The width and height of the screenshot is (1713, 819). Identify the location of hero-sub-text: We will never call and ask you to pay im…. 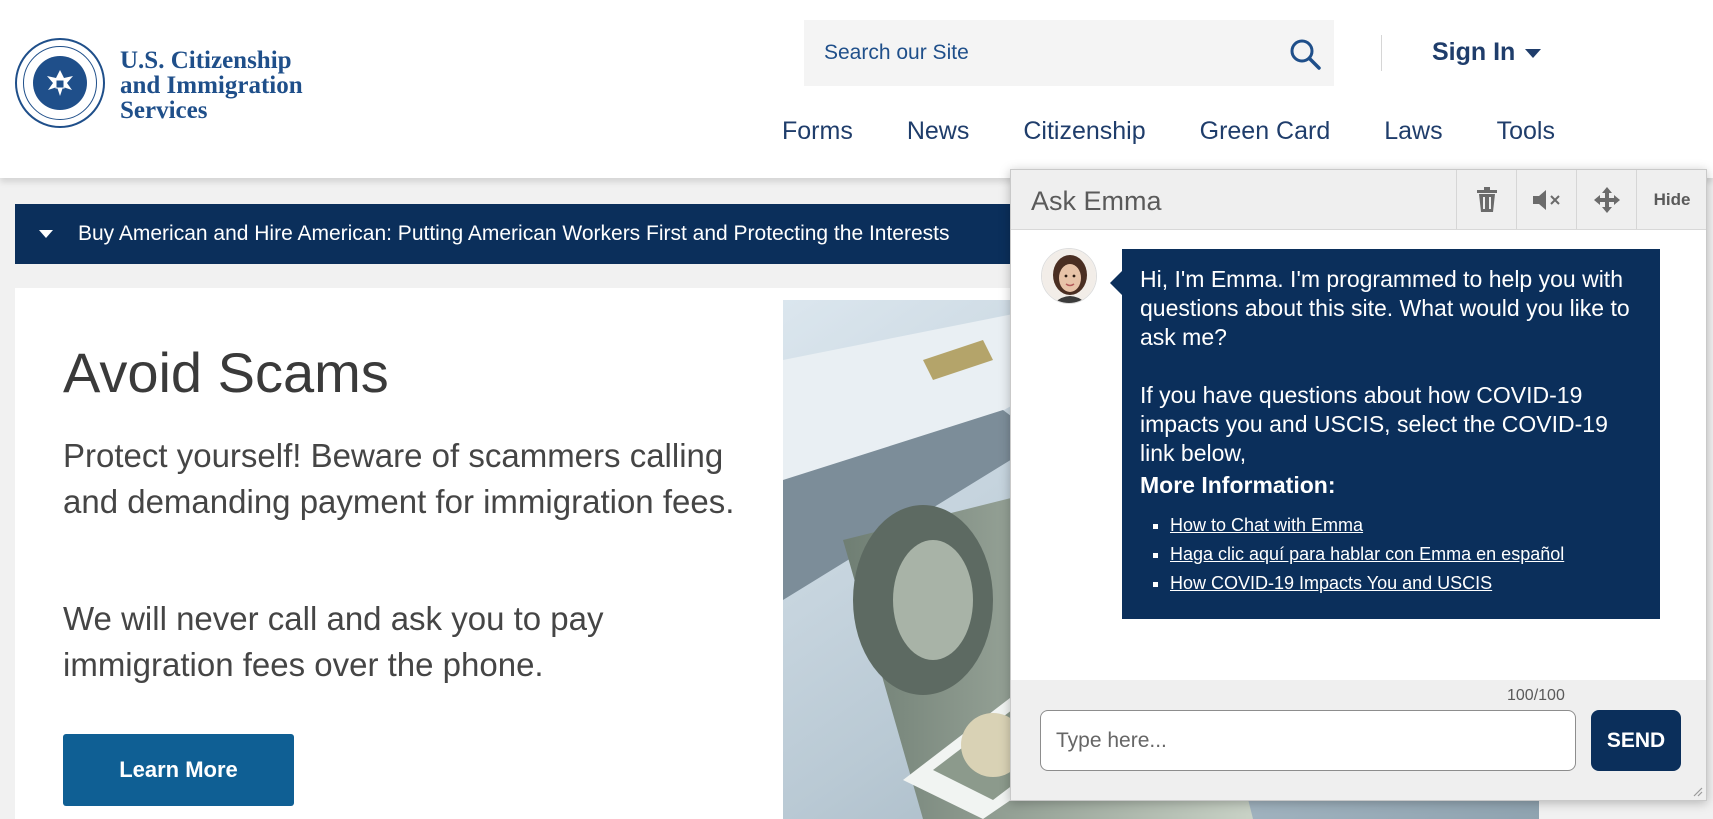
(333, 641).